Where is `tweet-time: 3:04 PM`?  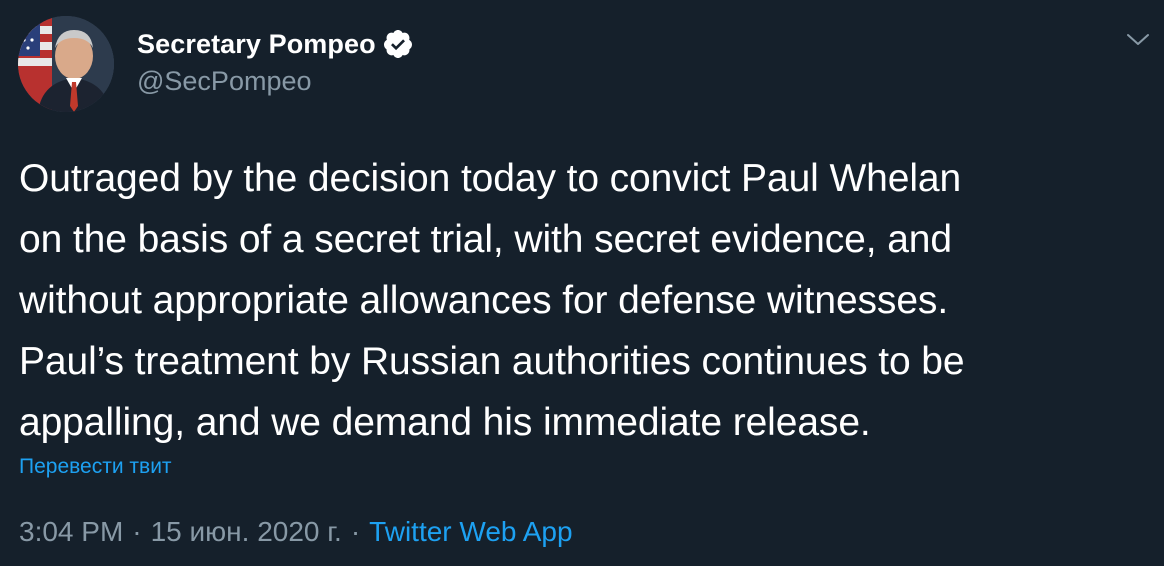
tweet-time: 3:04 PM is located at coordinates (71, 532).